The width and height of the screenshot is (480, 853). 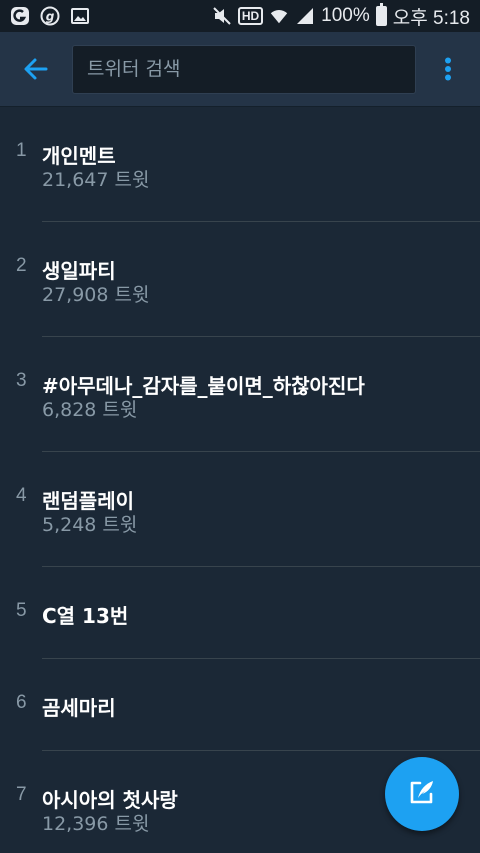 I want to click on trend-rank: 2, so click(x=21, y=265).